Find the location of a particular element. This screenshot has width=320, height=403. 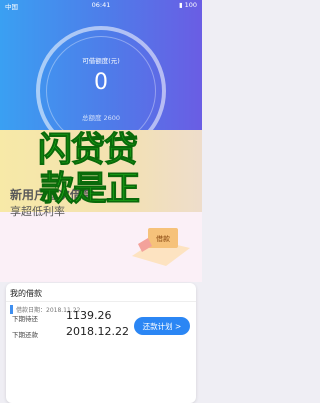

card-divider is located at coordinates (101, 301).